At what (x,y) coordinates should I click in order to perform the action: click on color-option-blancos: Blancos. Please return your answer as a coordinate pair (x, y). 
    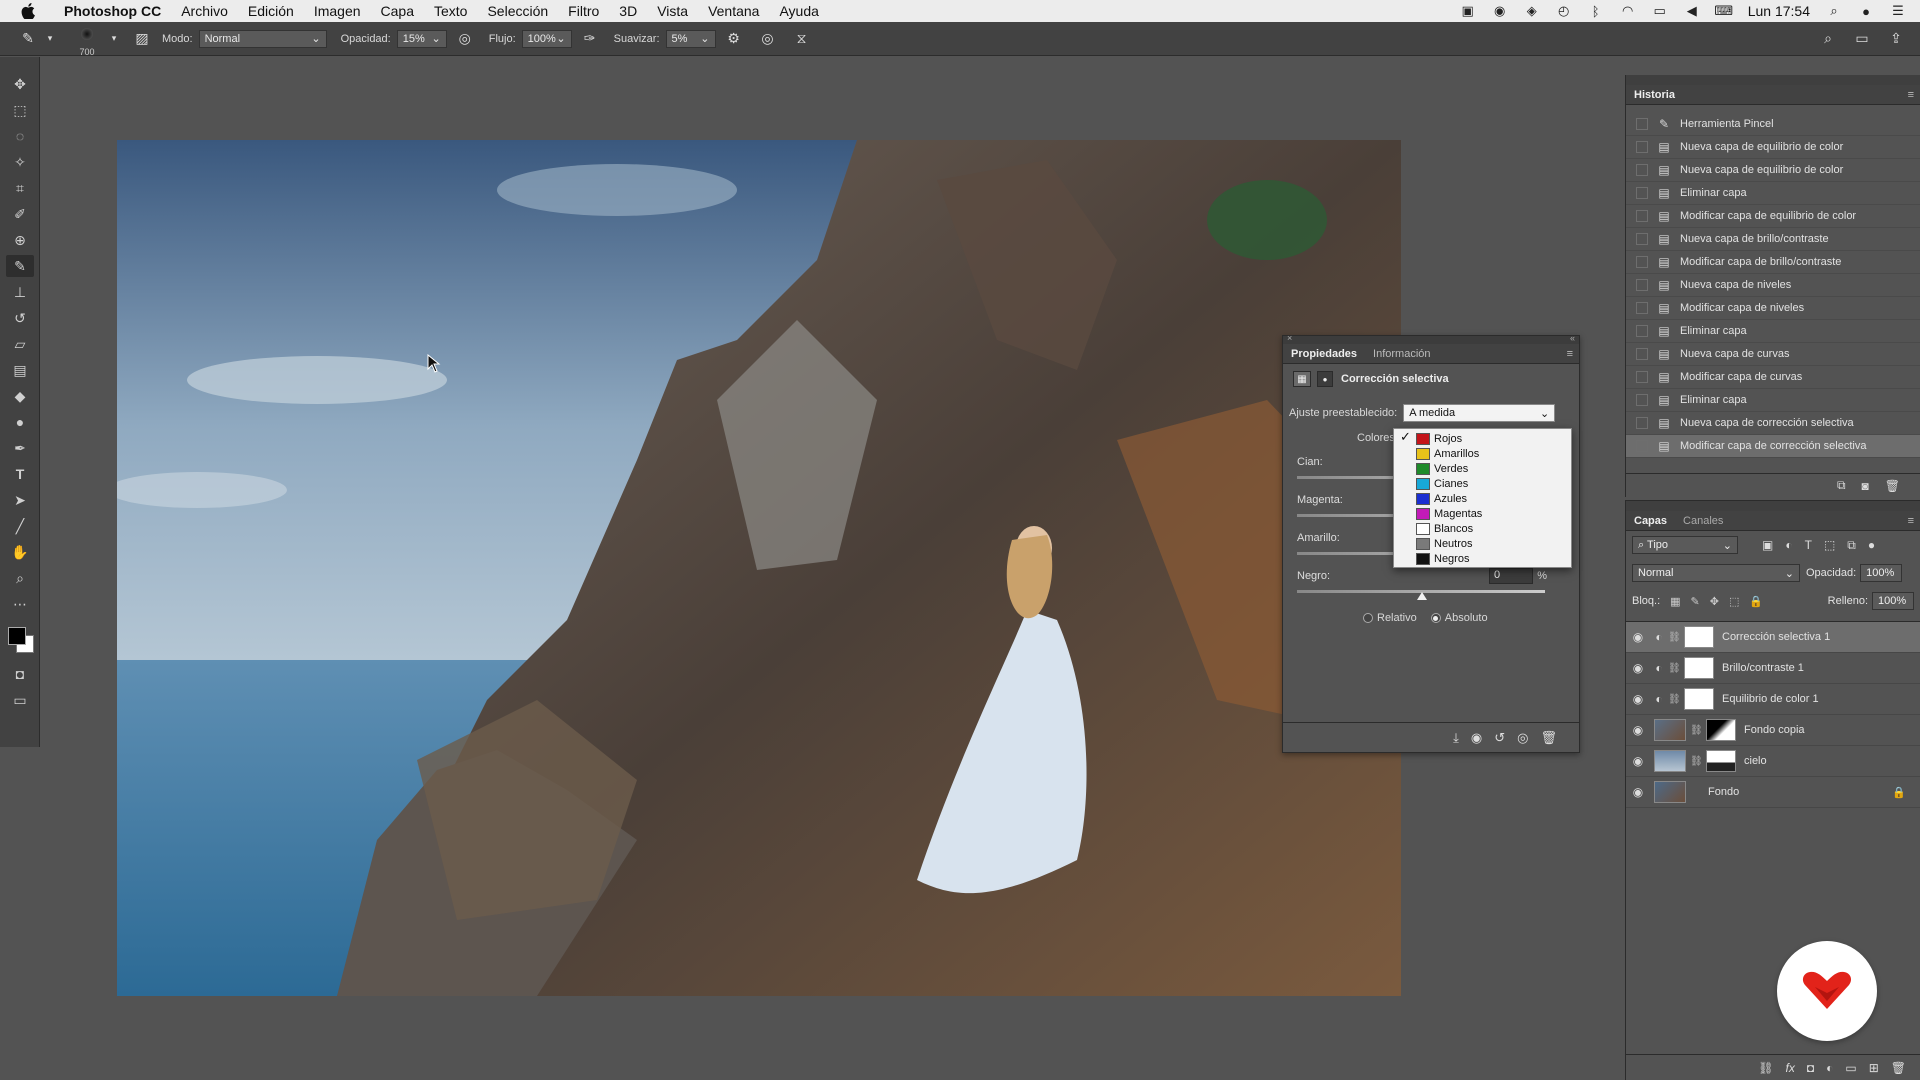
    Looking at the image, I should click on (1482, 528).